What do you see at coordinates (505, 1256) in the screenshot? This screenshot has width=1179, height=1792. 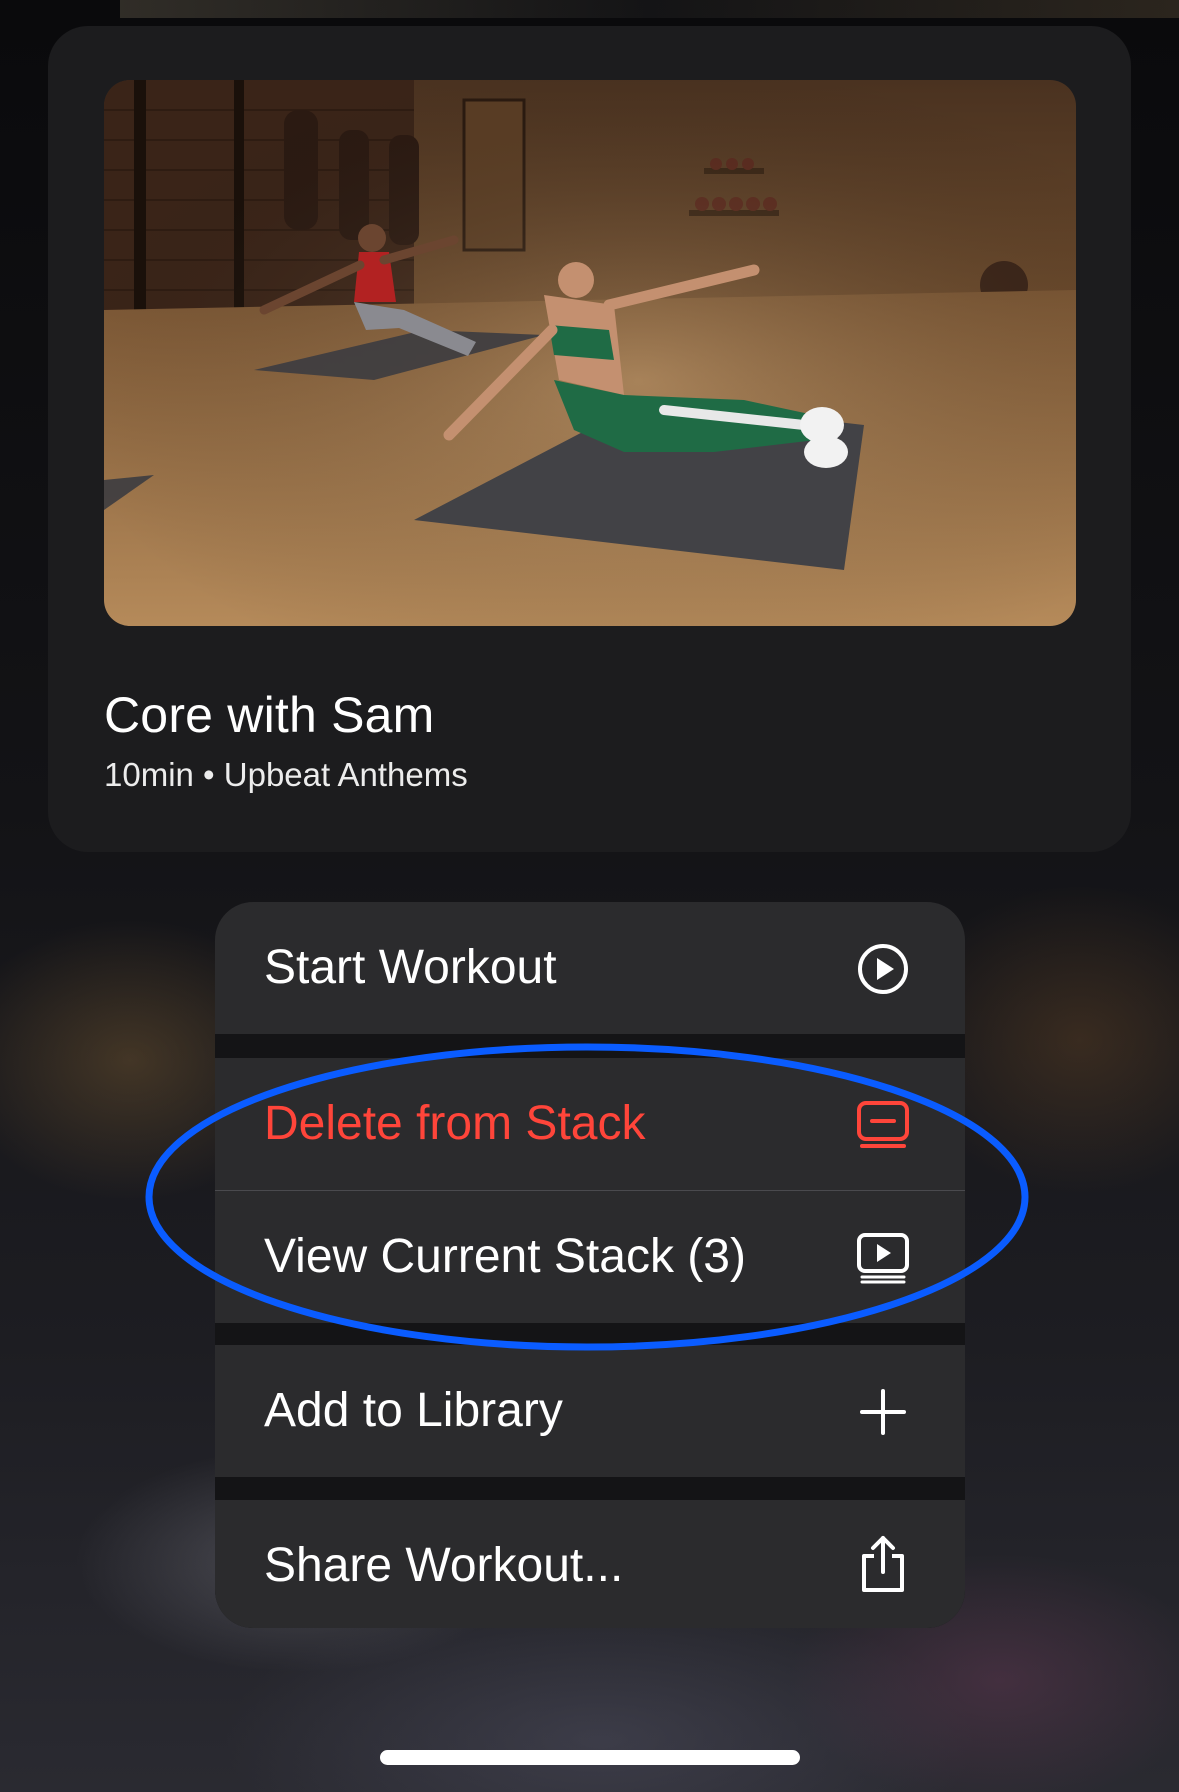 I see `view-current-stack-label: View Current Stack (3)` at bounding box center [505, 1256].